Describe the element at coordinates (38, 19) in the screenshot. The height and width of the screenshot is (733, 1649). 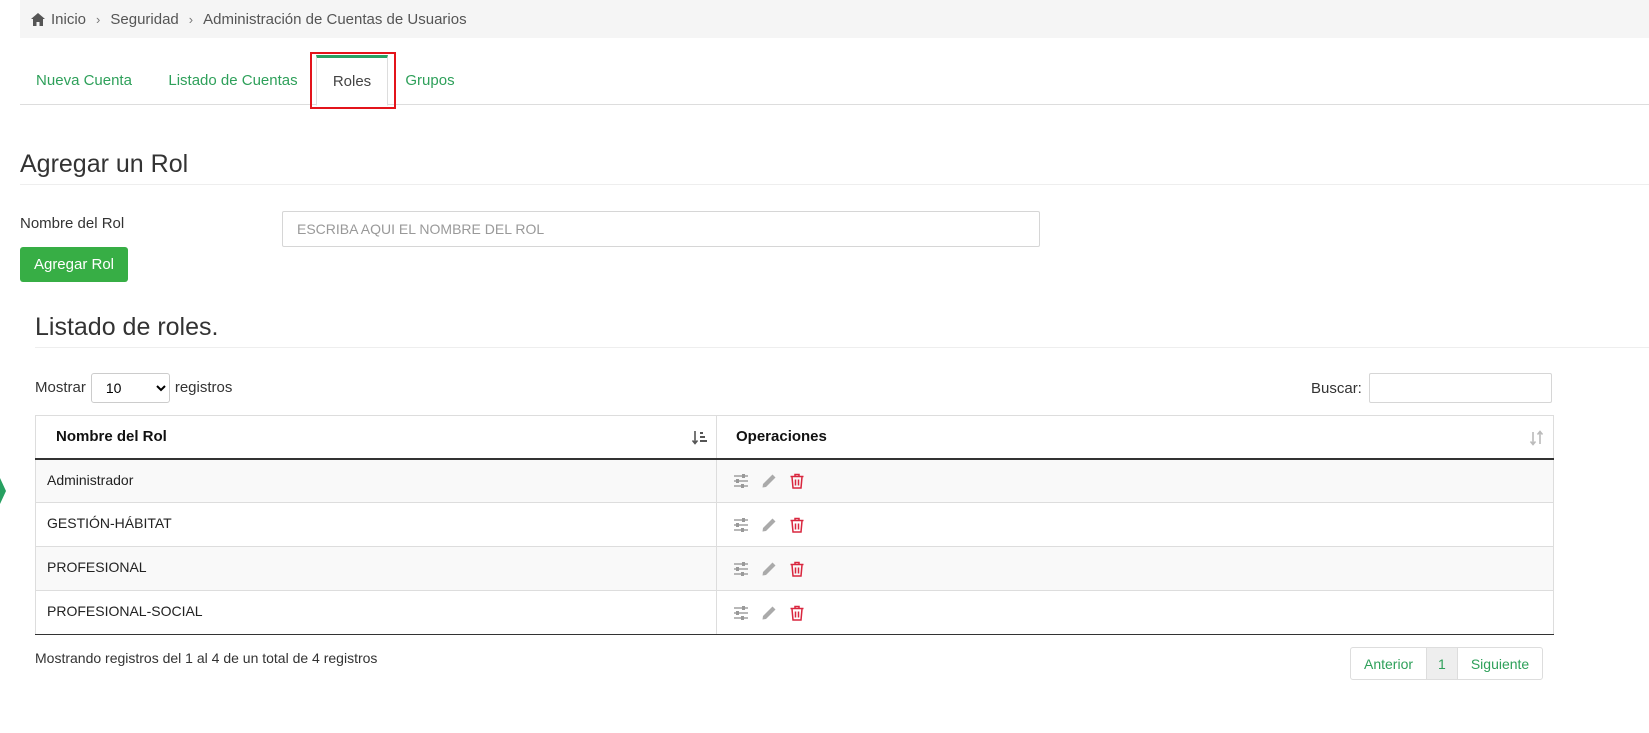
I see `home-icon` at that location.